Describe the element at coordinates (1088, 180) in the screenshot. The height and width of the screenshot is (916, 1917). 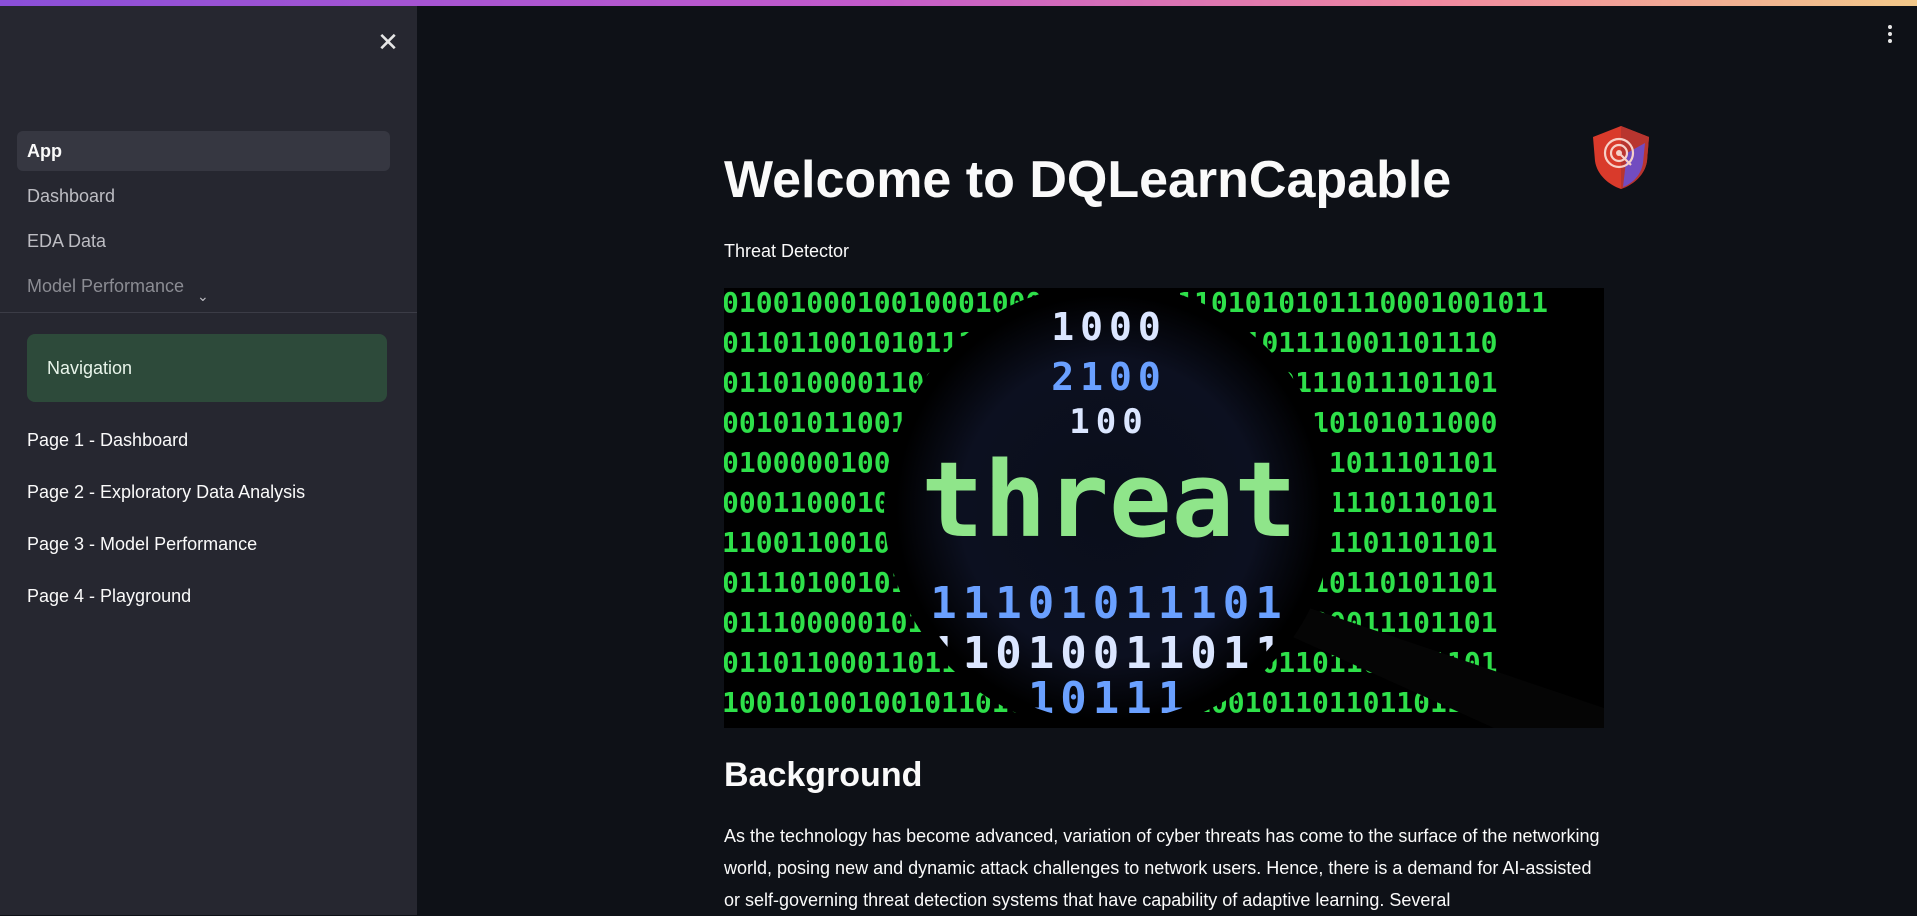
I see `page-title: Welcome to DQLearnCapable` at that location.